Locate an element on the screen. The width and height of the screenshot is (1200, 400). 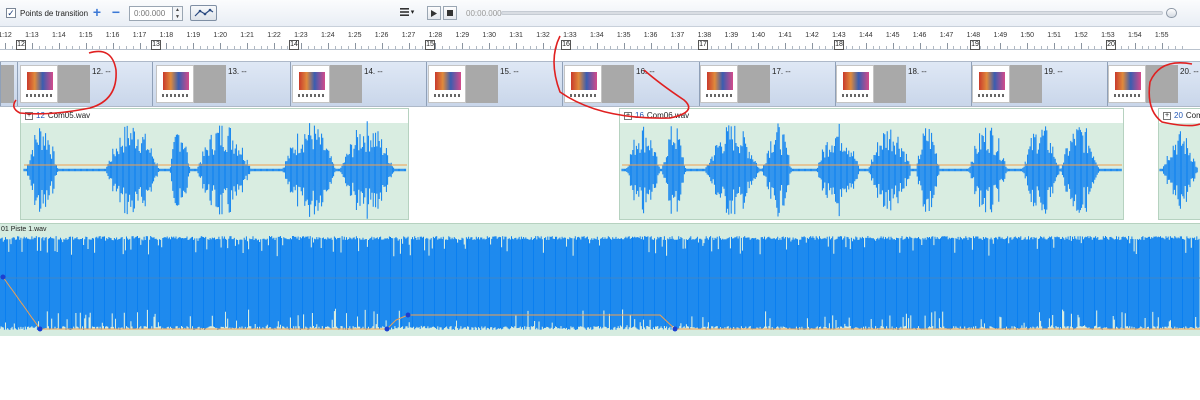
slide-item: 18. -- is located at coordinates (902, 84).